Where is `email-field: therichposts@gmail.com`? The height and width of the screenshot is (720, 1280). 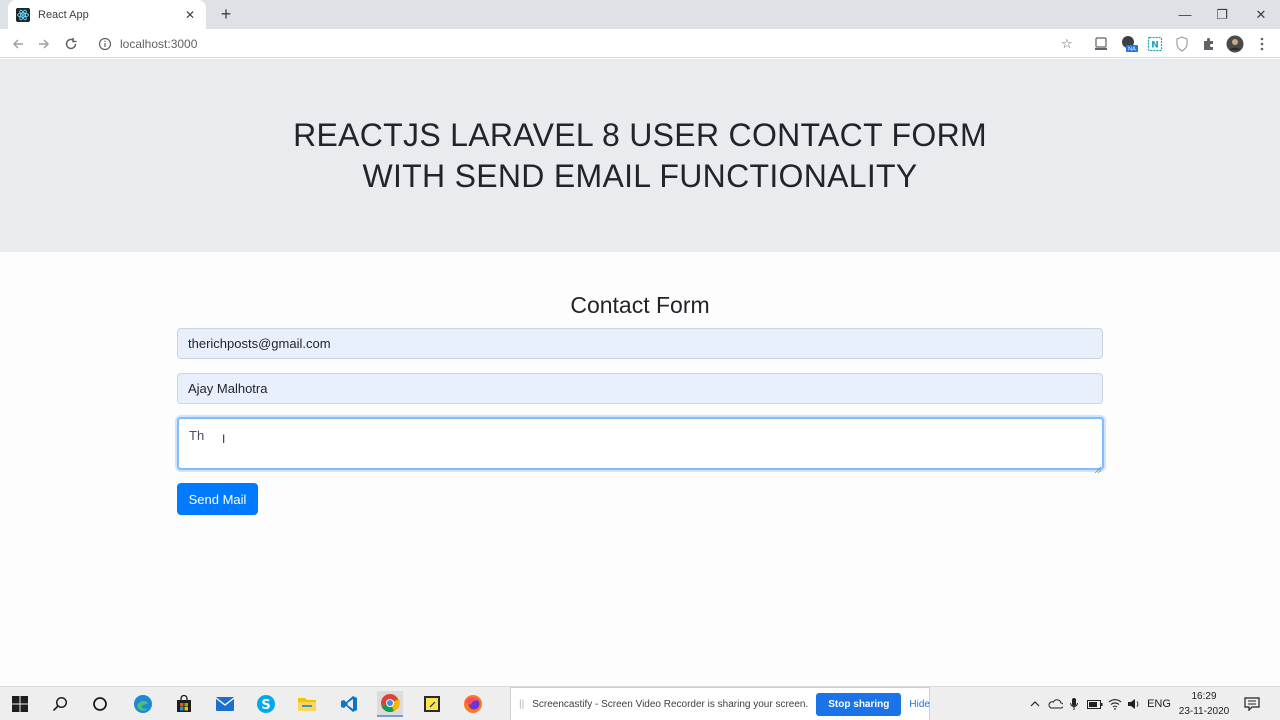
email-field: therichposts@gmail.com is located at coordinates (640, 343).